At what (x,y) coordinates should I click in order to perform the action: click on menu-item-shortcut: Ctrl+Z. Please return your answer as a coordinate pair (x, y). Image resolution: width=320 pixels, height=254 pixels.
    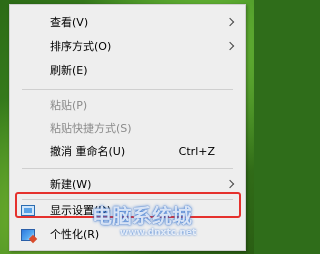
    Looking at the image, I should click on (196, 151).